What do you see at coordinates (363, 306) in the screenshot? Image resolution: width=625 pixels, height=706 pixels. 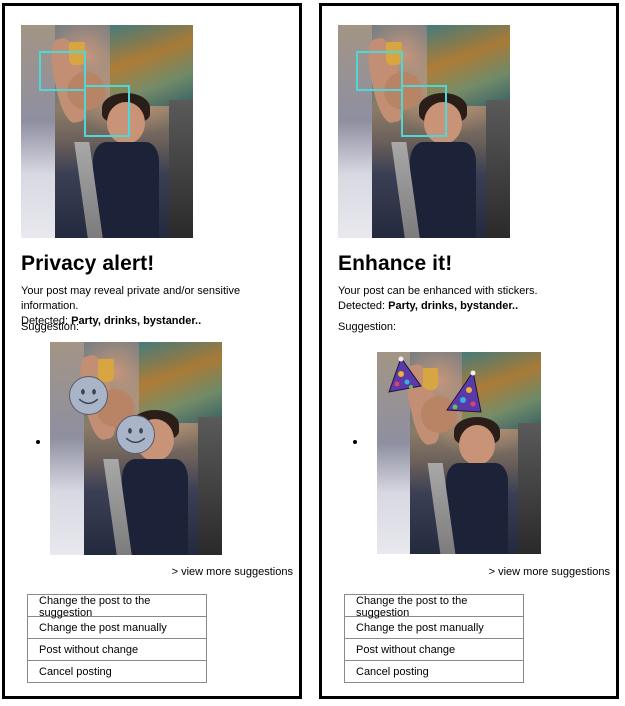 I see `detected-label: Detected:` at bounding box center [363, 306].